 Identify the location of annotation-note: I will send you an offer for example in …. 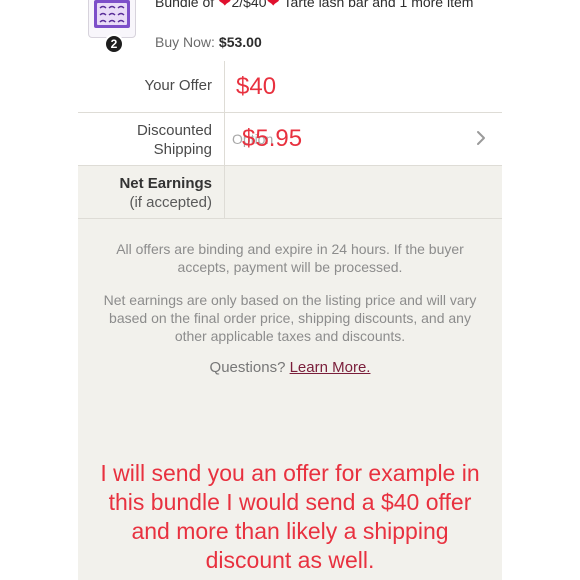
(290, 517).